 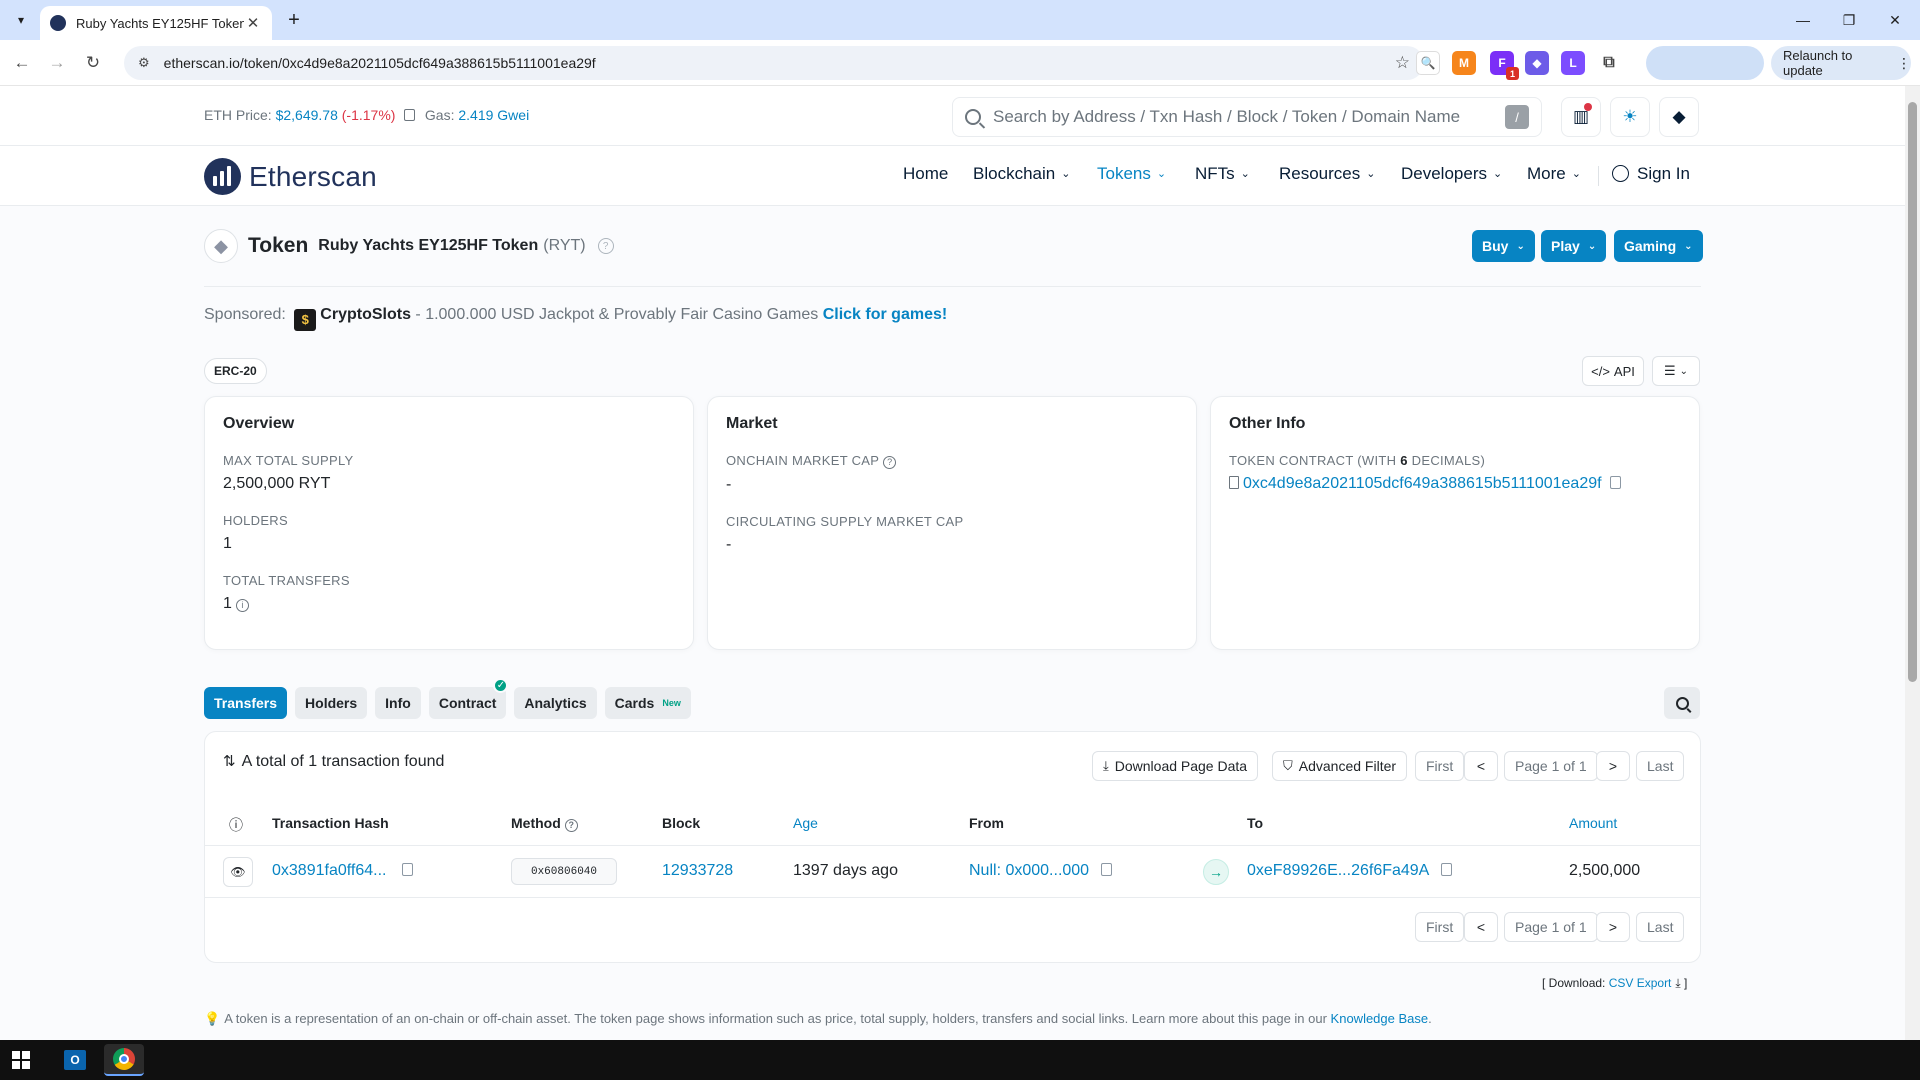 I want to click on theme-toggle-button: ☀, so click(x=1630, y=117).